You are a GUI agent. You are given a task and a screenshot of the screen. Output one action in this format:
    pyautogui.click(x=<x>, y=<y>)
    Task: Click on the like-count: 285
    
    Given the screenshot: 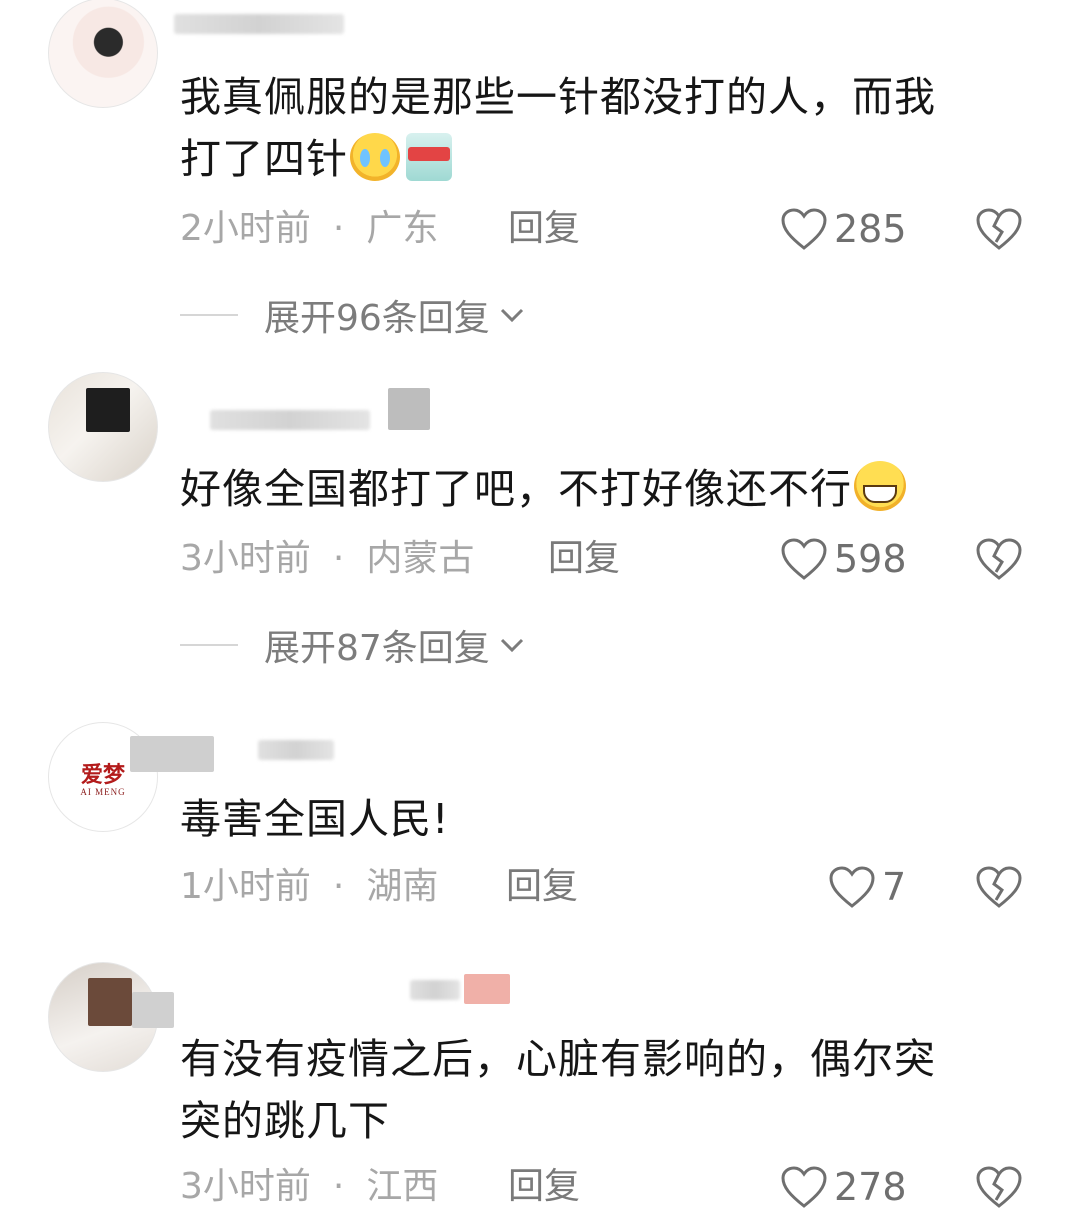 What is the action you would take?
    pyautogui.click(x=870, y=229)
    